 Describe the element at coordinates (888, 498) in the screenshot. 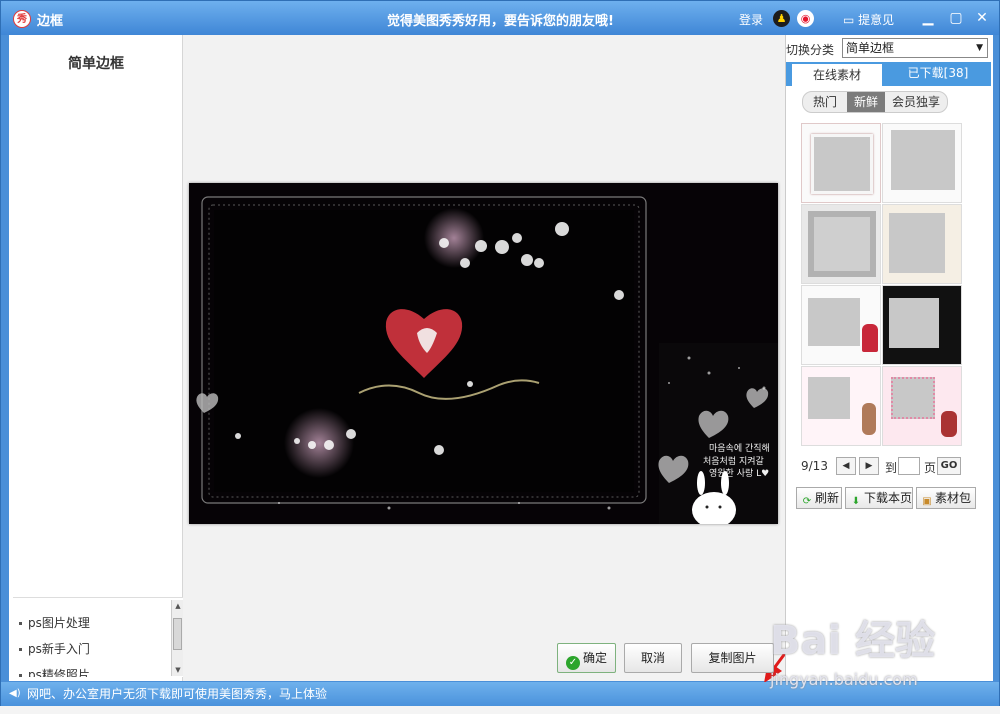

I see `download-page-label: 下载本页` at that location.